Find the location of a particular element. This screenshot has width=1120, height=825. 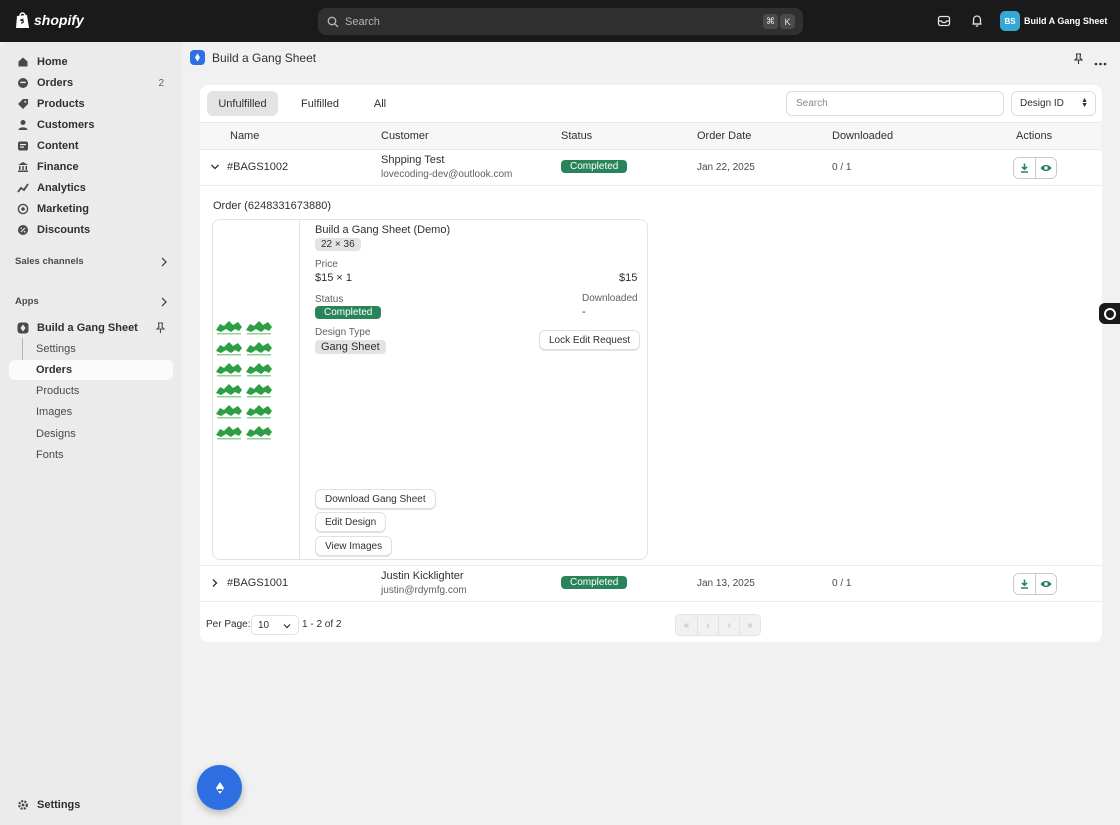

sidebar-sub-item-orders: Orders is located at coordinates (91, 370).